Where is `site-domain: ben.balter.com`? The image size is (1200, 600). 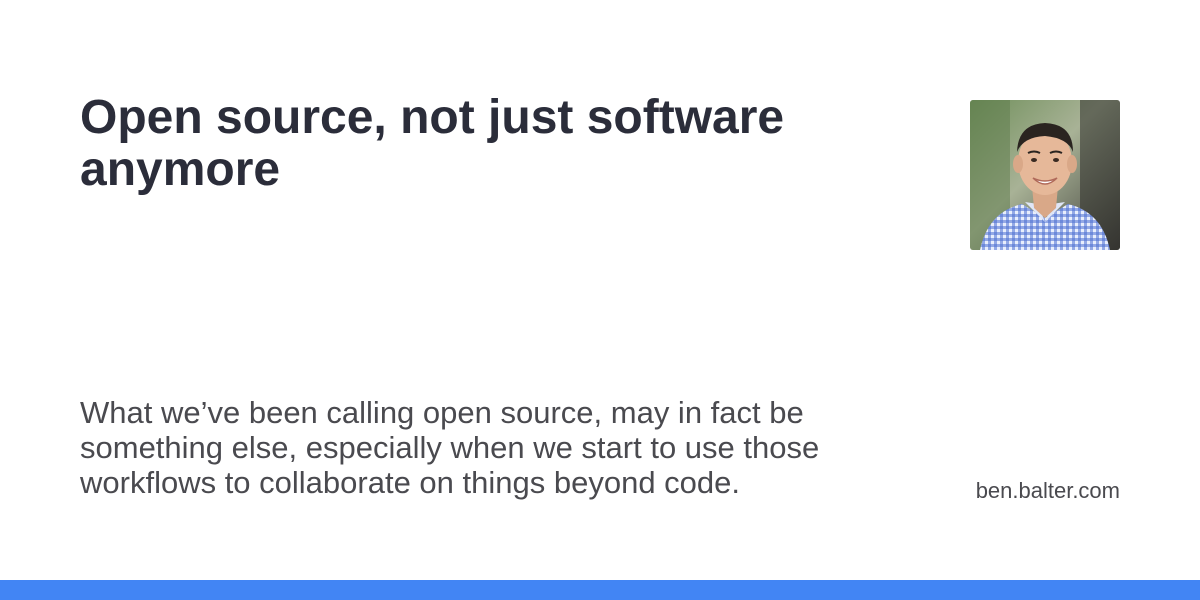
site-domain: ben.balter.com is located at coordinates (1047, 490).